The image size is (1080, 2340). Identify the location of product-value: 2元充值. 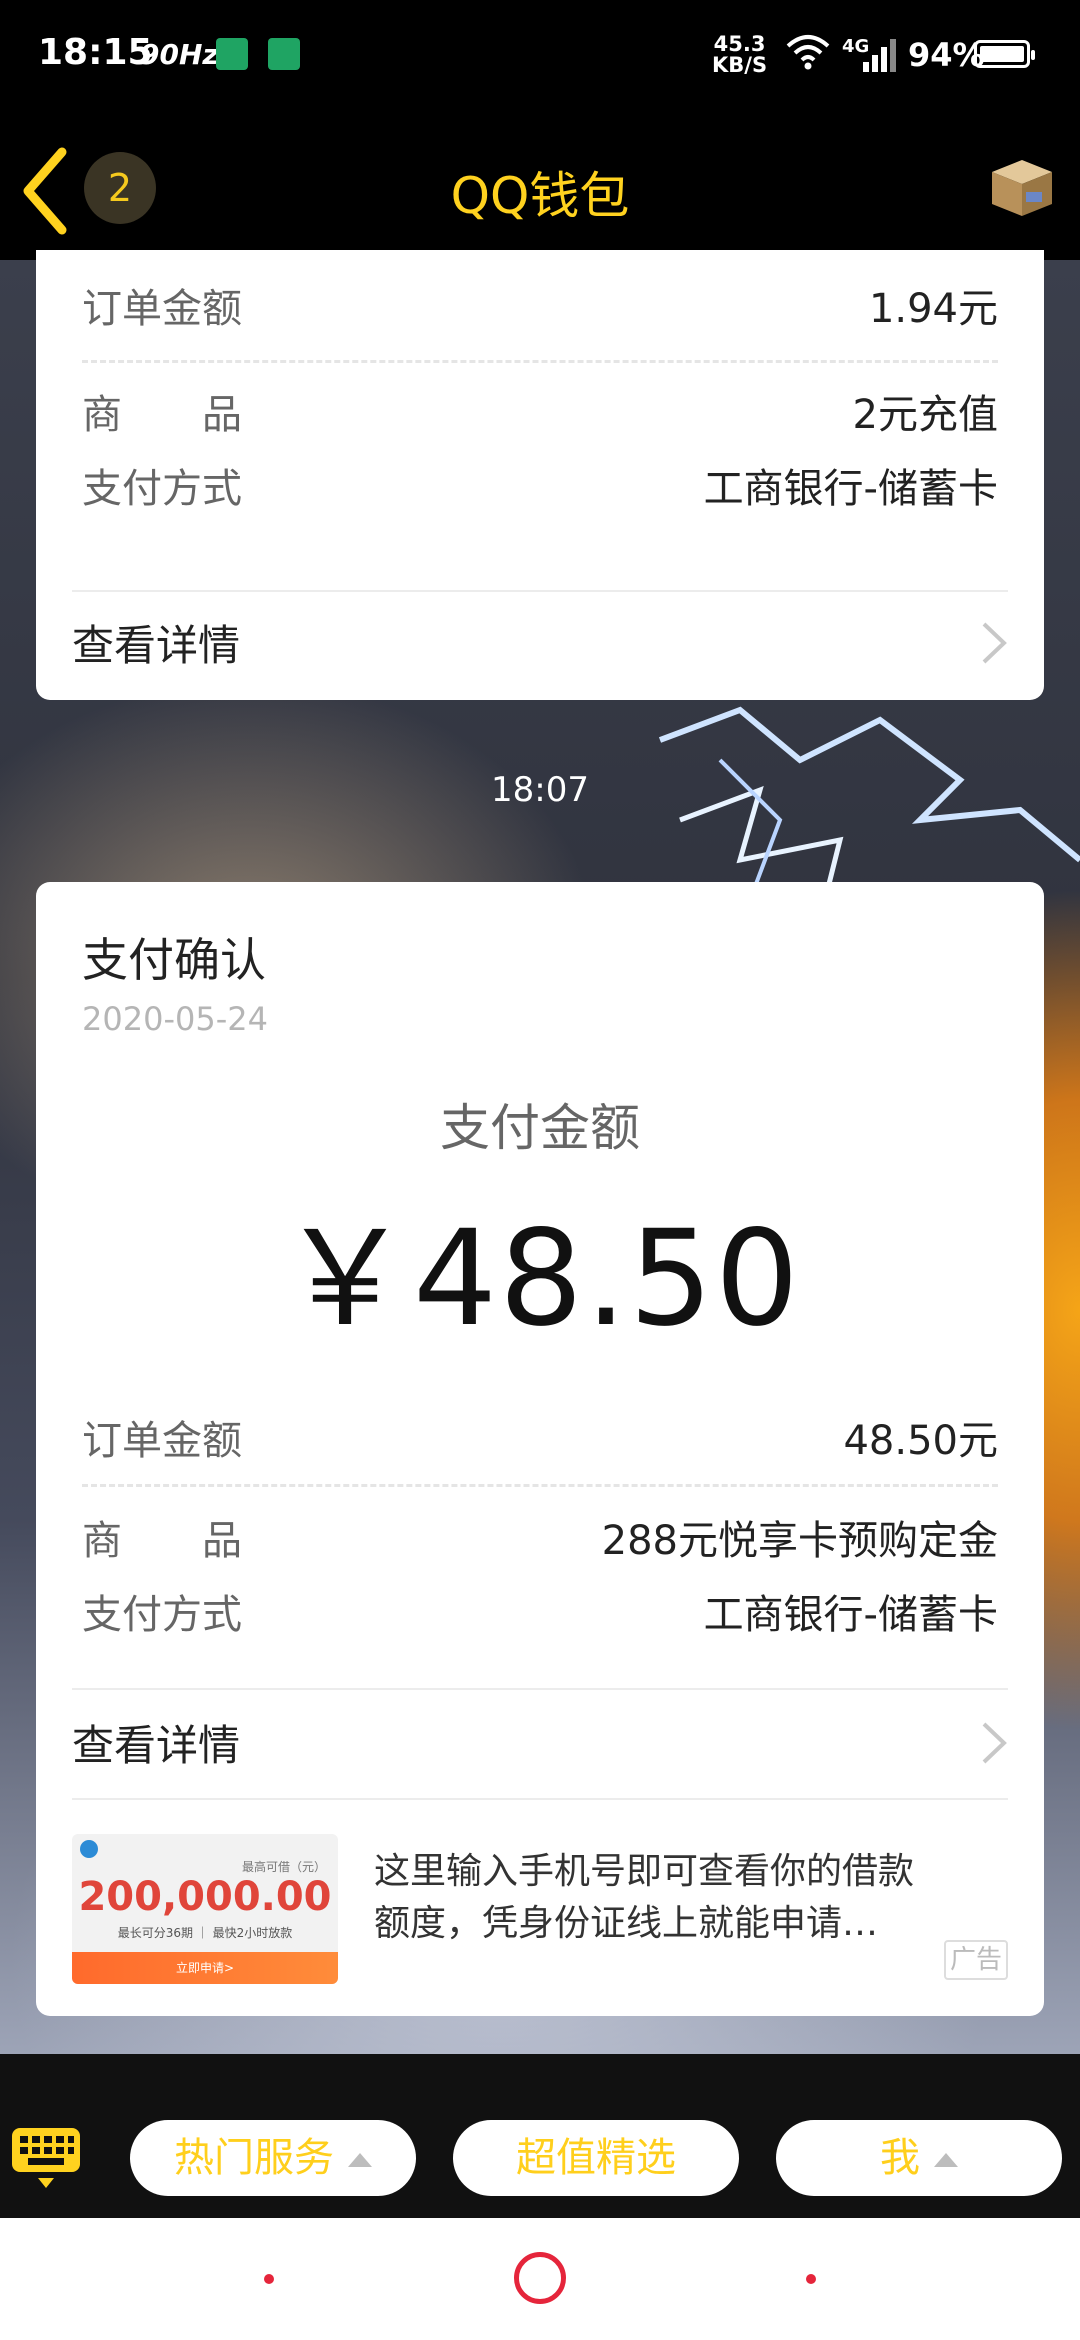
(925, 415).